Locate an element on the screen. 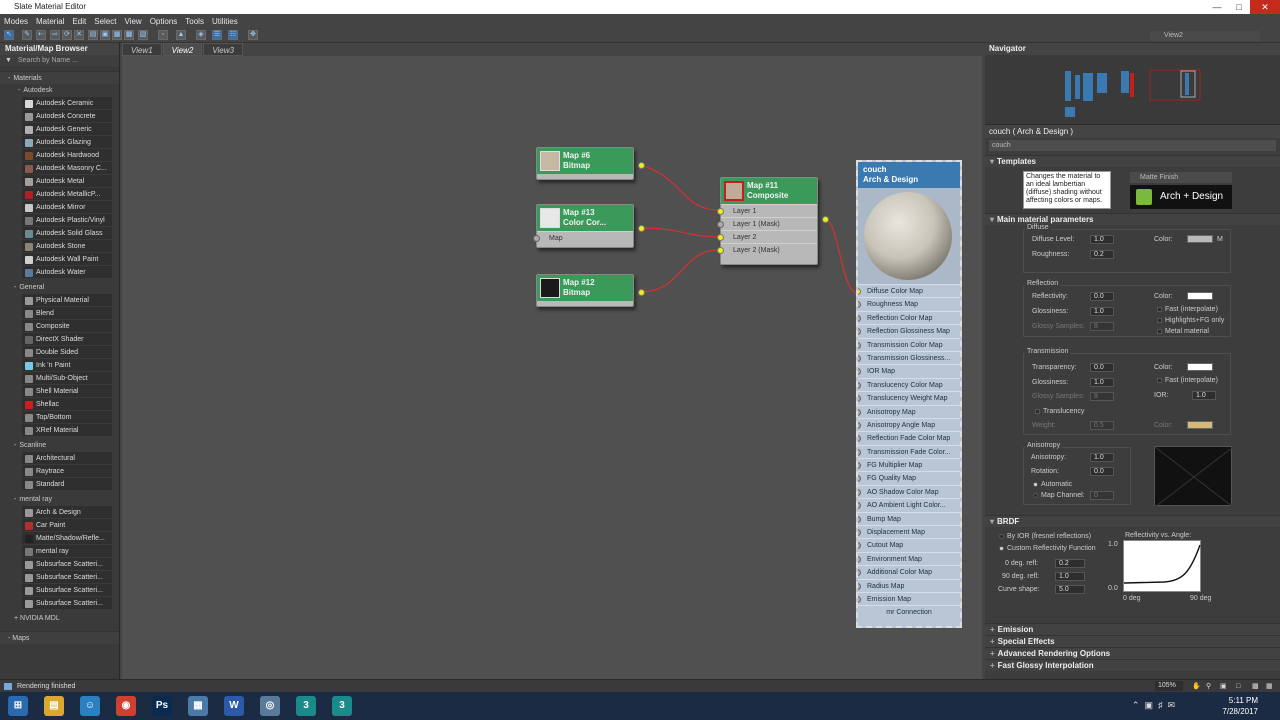 This screenshot has height=720, width=1280. material-name-field: couch is located at coordinates (1132, 145).